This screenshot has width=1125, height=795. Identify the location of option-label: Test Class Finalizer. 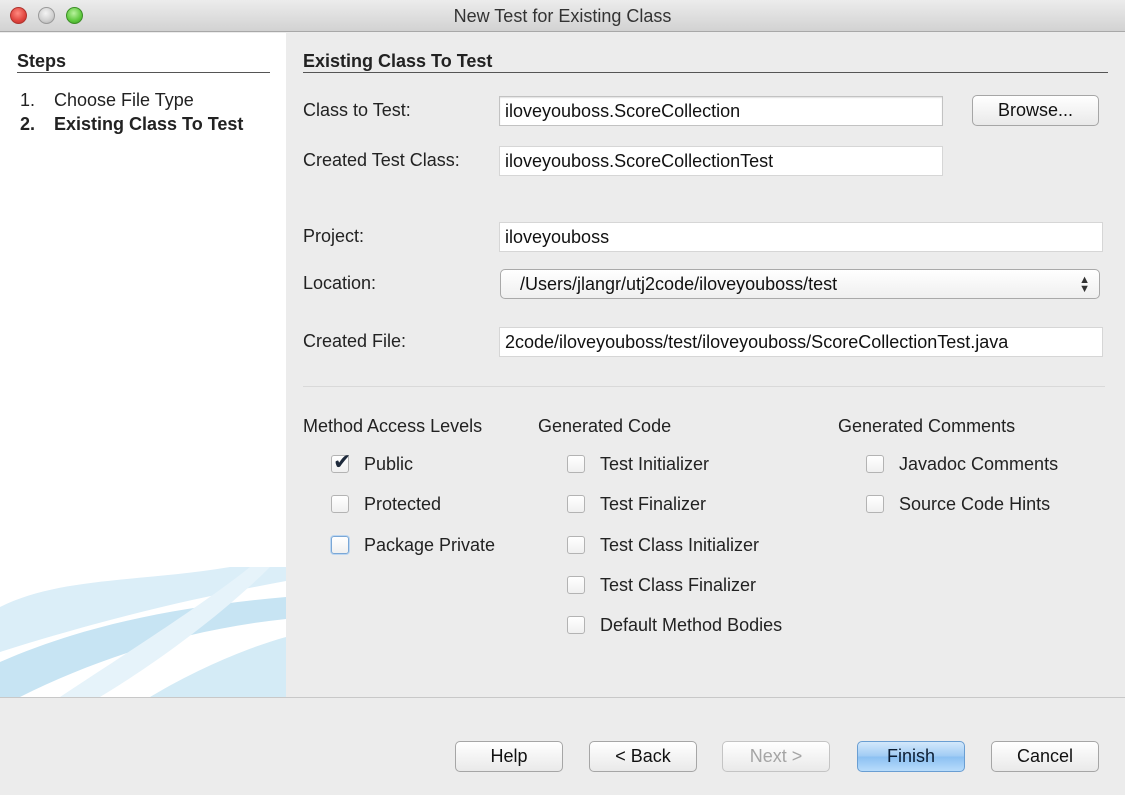
(678, 585).